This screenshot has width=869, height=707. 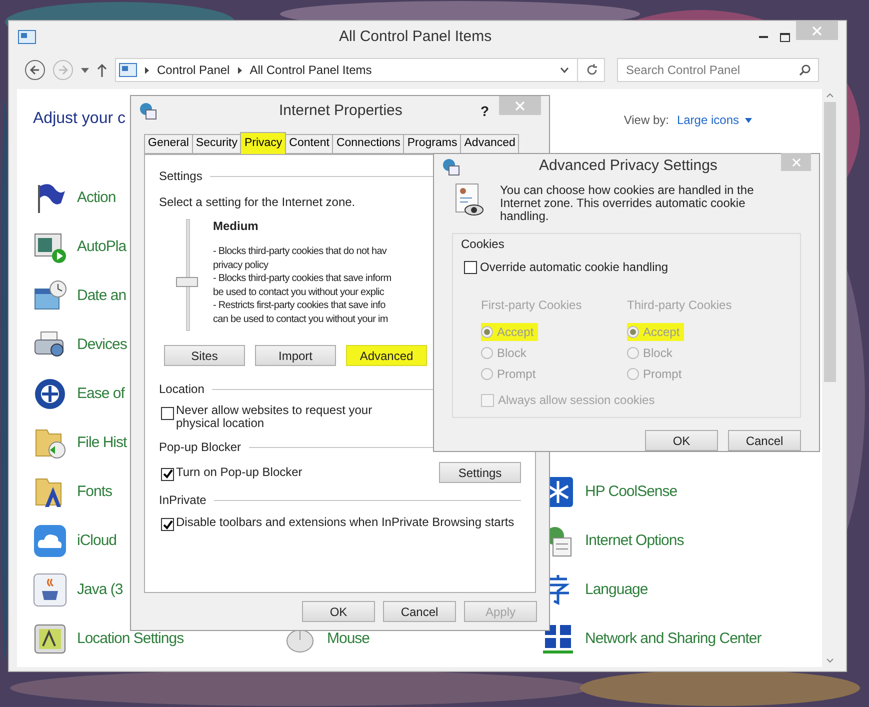 What do you see at coordinates (240, 265) in the screenshot?
I see `description-line: privacy policy` at bounding box center [240, 265].